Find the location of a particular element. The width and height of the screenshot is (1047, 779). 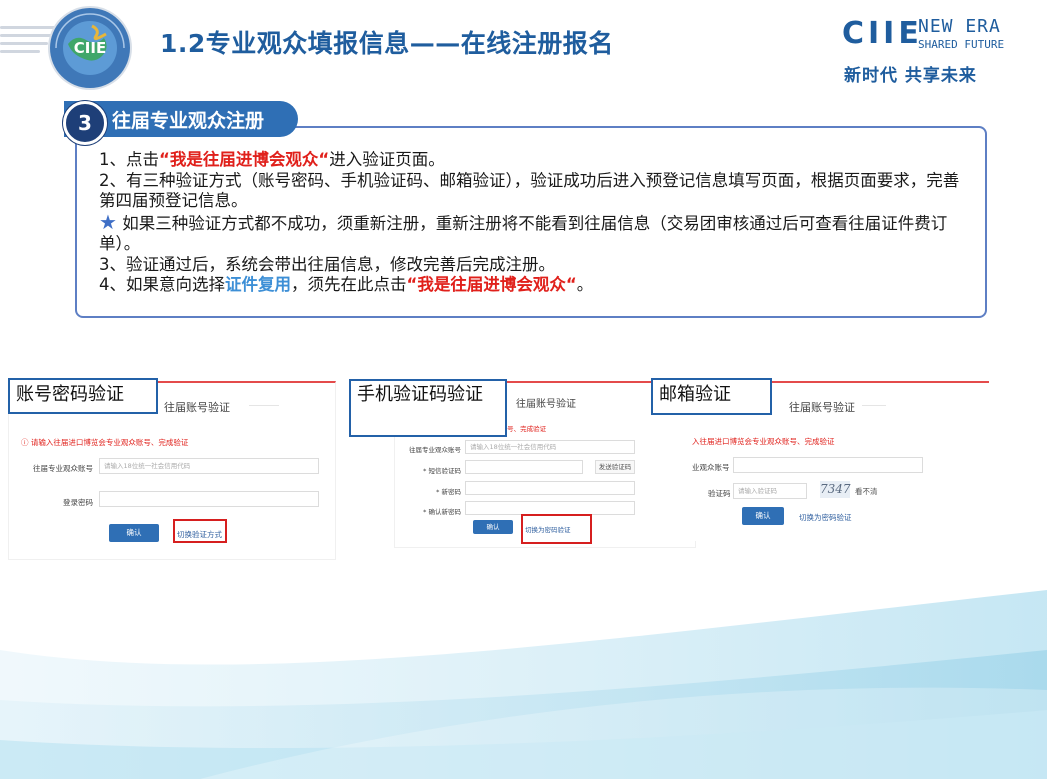

section-title: 往届专业观众注册 is located at coordinates (188, 121).